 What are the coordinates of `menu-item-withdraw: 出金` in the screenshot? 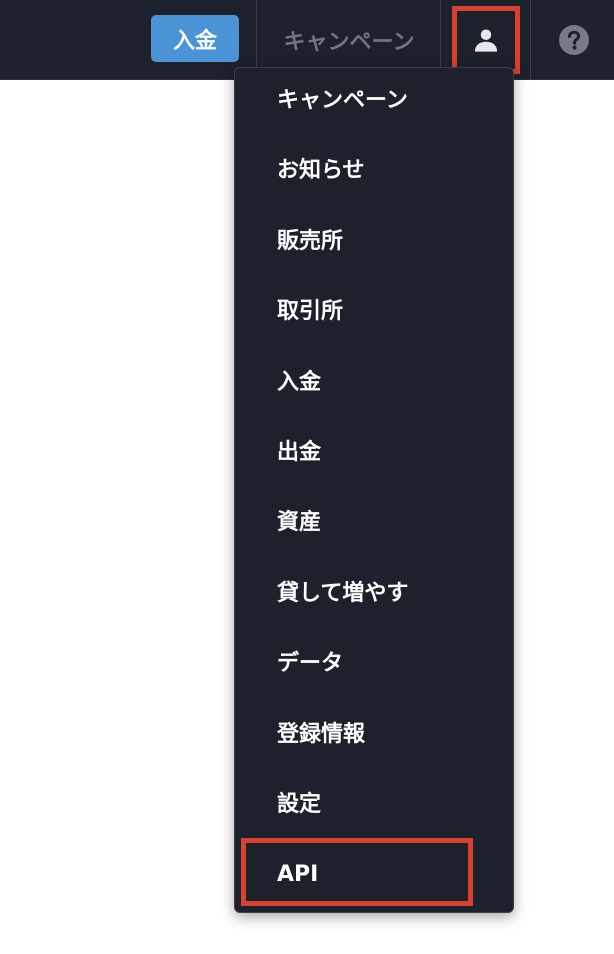 It's located at (299, 453).